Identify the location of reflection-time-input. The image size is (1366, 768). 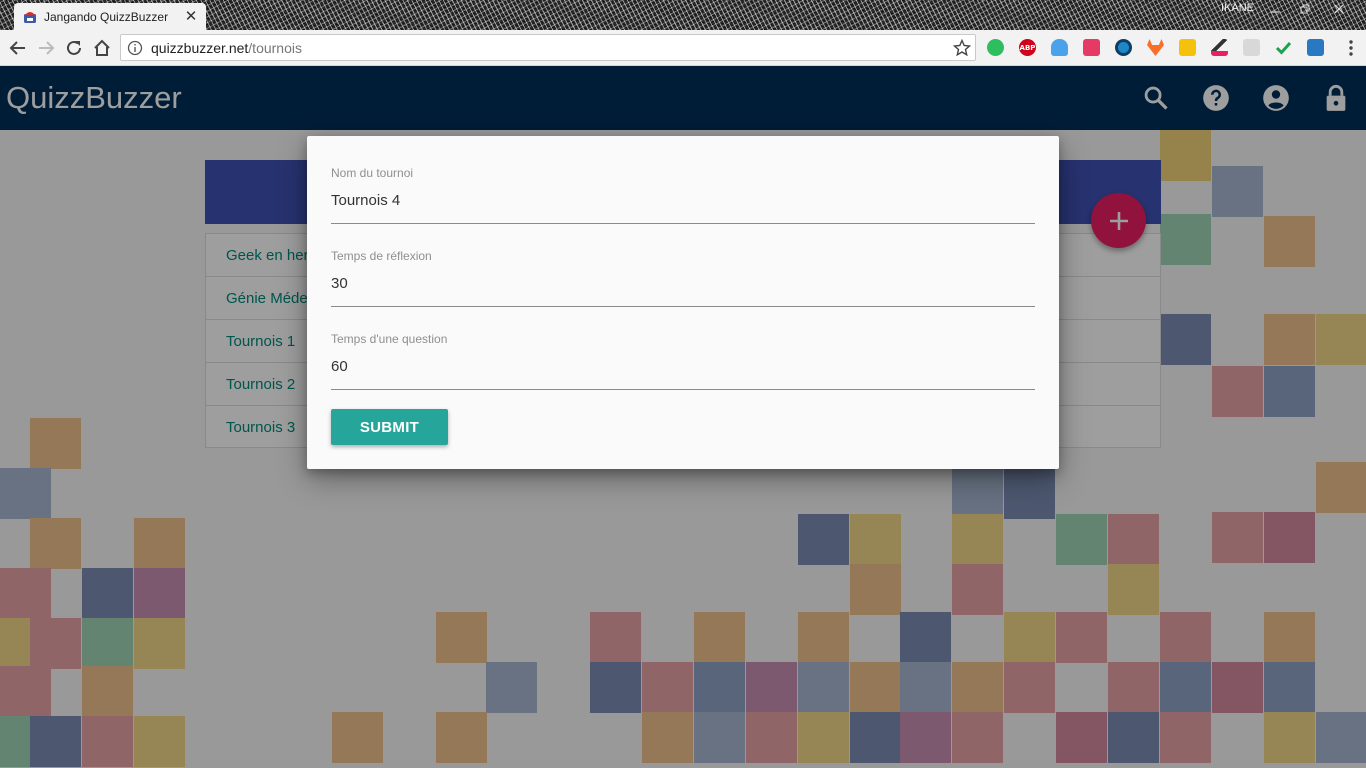
(683, 283).